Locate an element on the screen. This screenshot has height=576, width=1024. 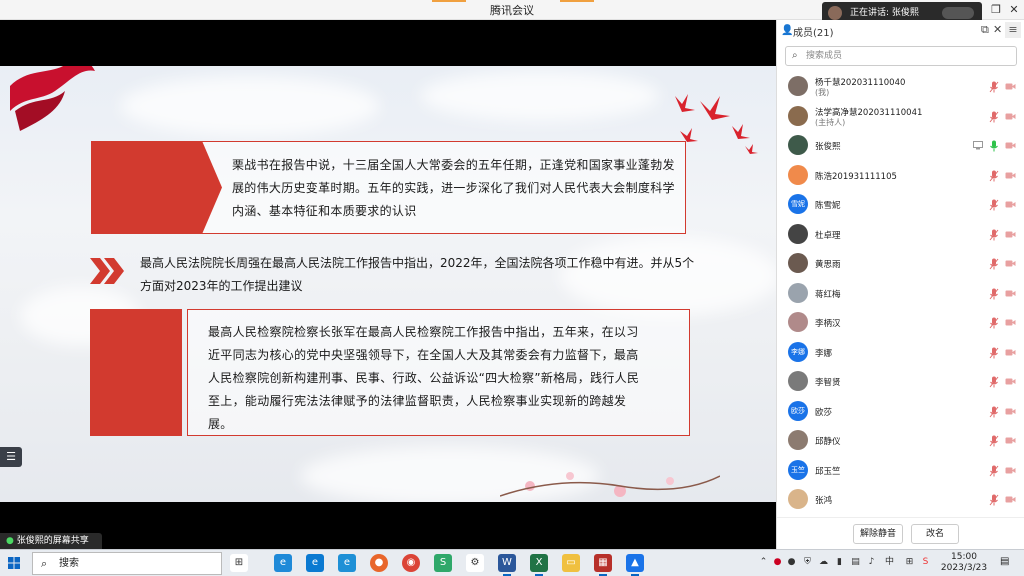
panel-footer: 解除静音 改名 is located at coordinates (900, 533).